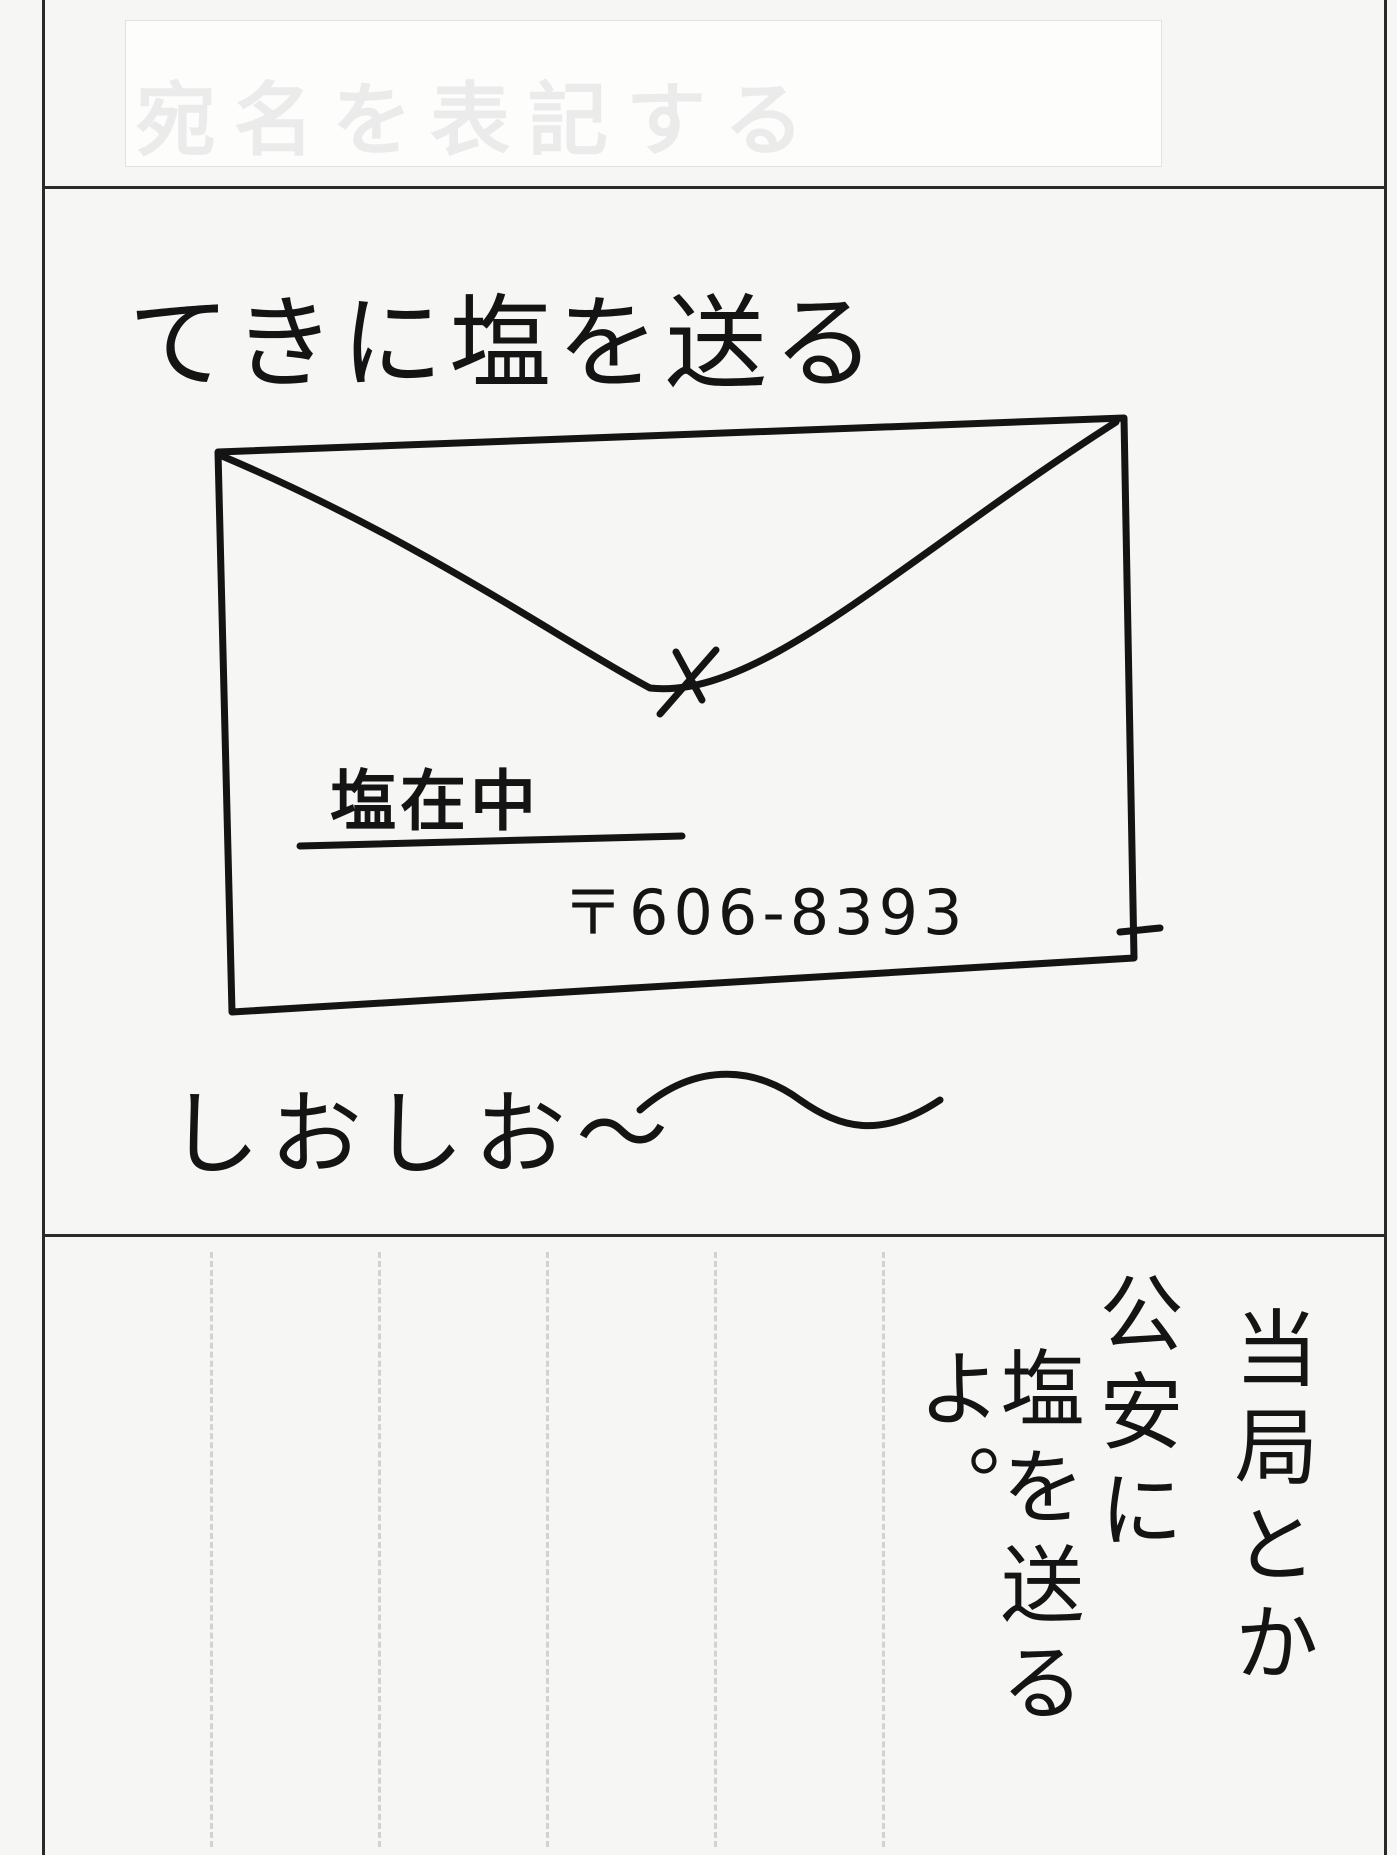 Image resolution: width=1397 pixels, height=1855 pixels. I want to click on note-column-2: 公安に, so click(1135, 1417).